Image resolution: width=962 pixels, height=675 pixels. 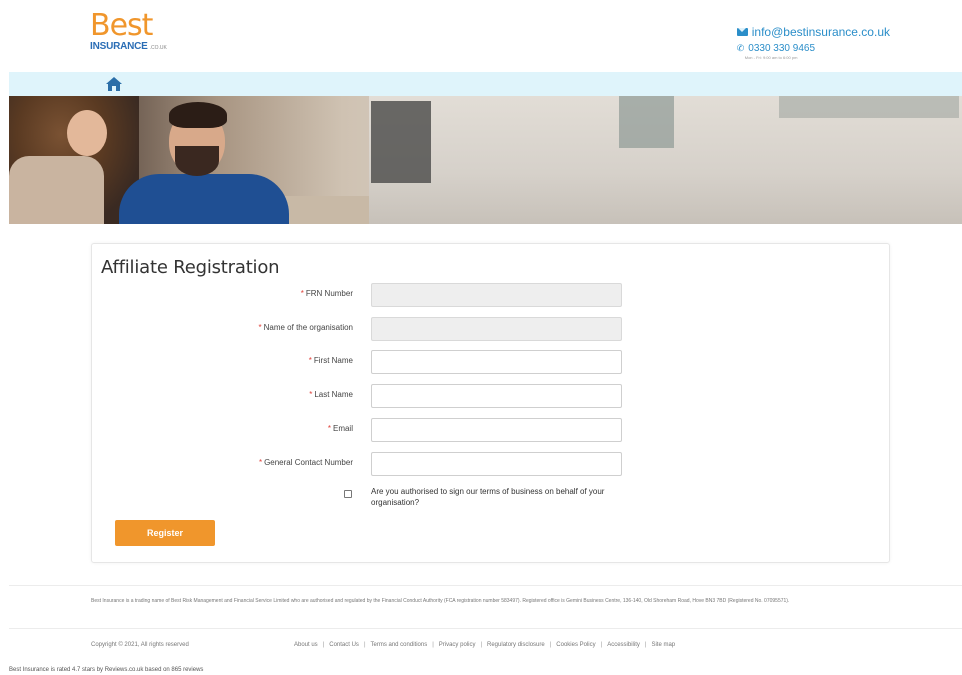 I want to click on footer-divider-bottom, so click(x=485, y=628).